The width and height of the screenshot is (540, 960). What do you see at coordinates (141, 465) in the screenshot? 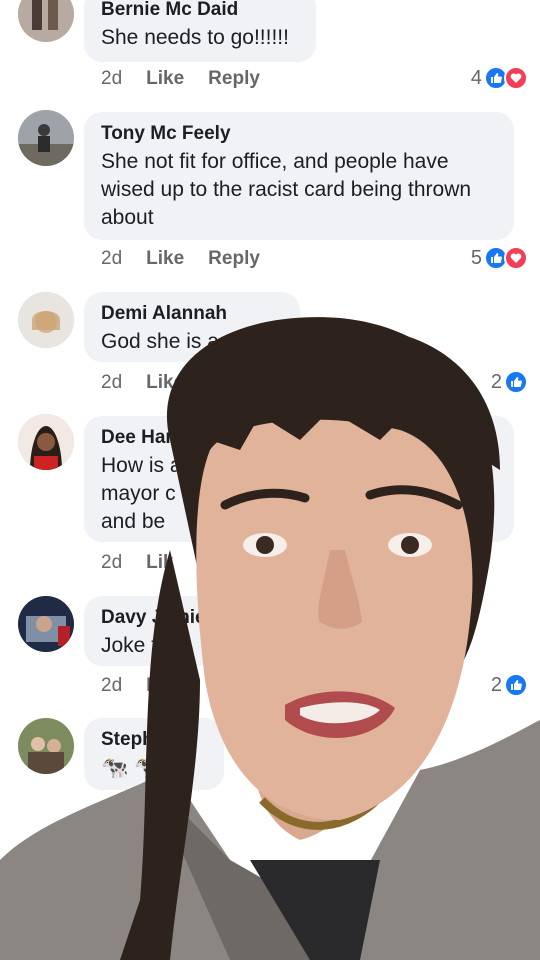
I see `comment-text-line: How is a` at bounding box center [141, 465].